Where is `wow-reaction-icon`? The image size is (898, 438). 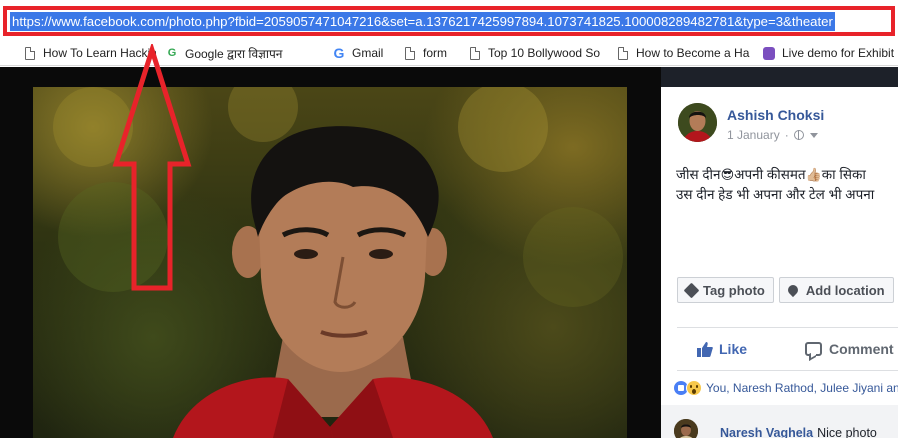 wow-reaction-icon is located at coordinates (694, 388).